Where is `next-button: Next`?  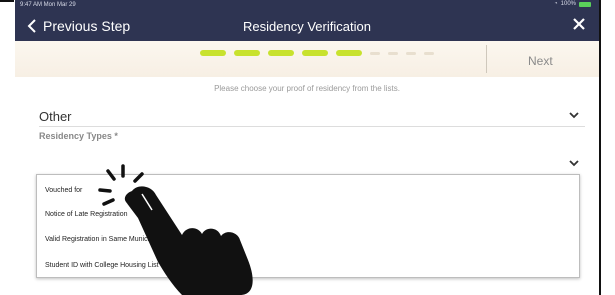
next-button: Next is located at coordinates (540, 61).